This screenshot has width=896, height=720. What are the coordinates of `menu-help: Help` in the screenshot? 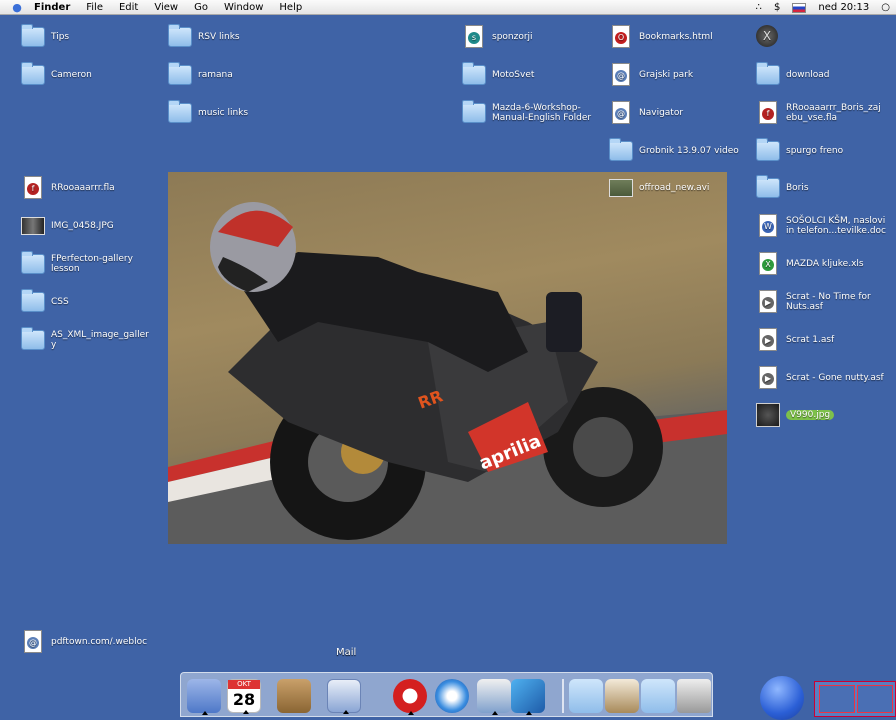 It's located at (290, 7).